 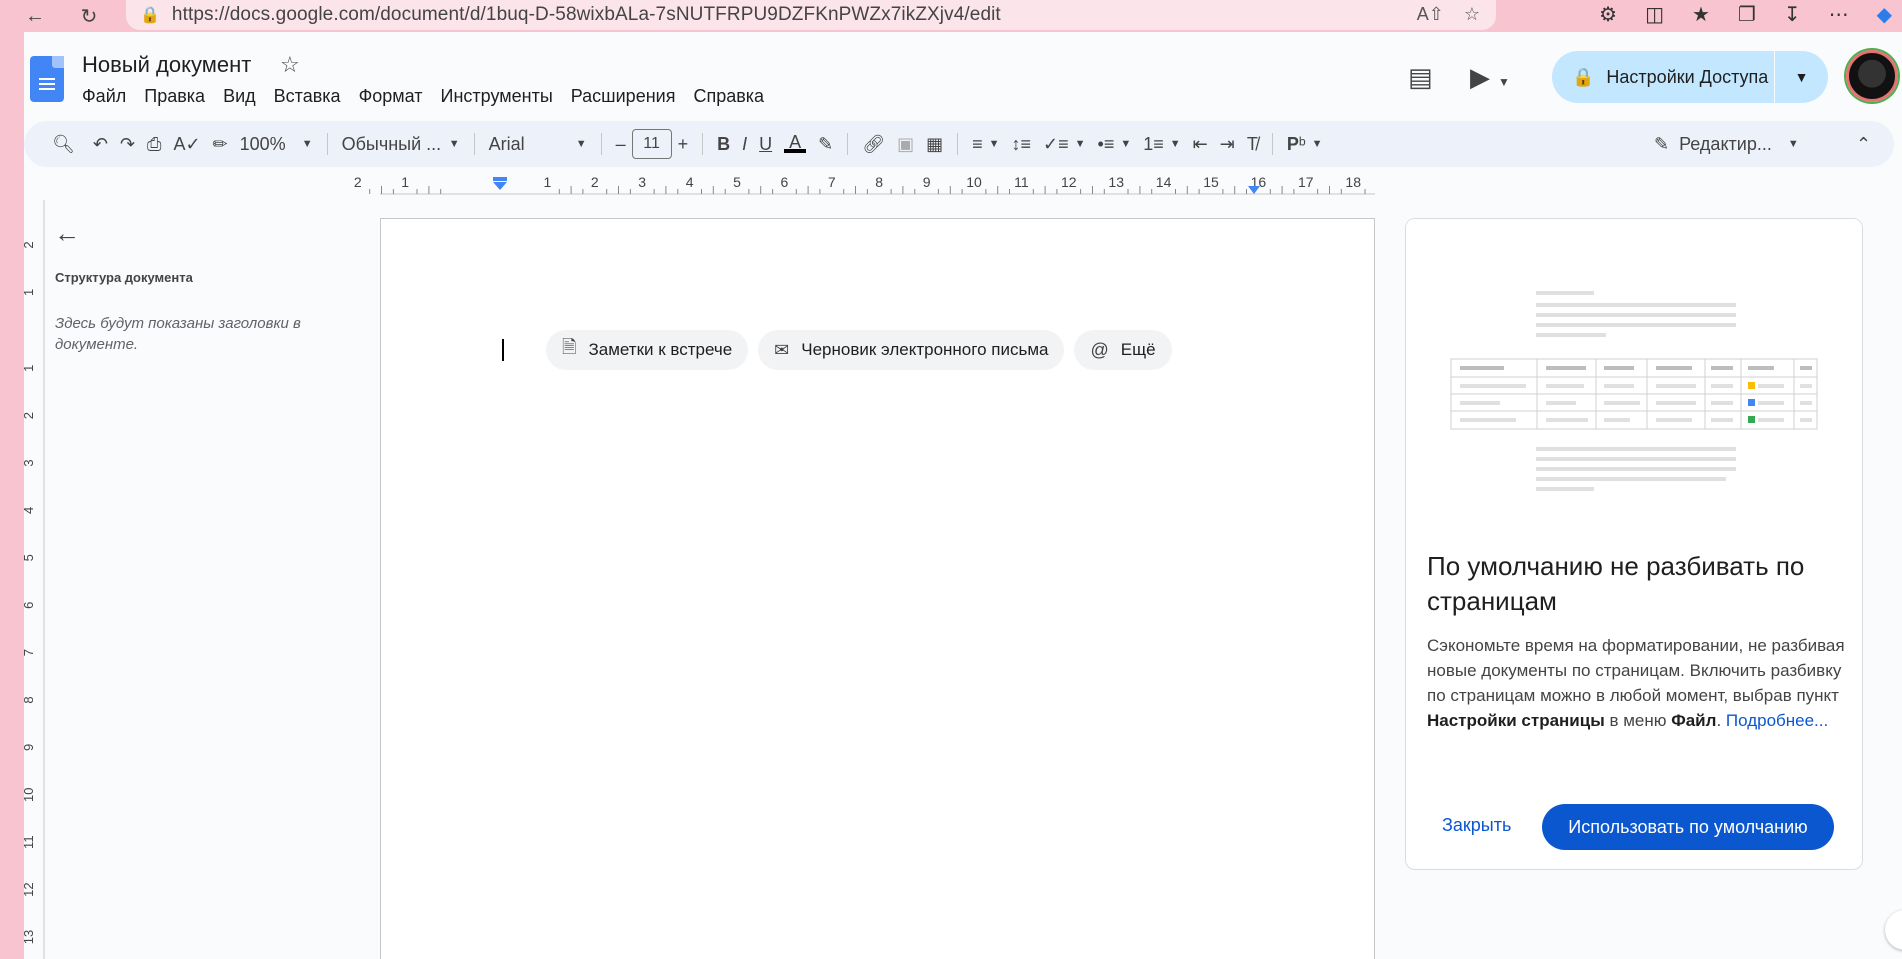 I want to click on chip-meeting-notes: 🗎︎ Заметки к встрече, so click(x=647, y=350).